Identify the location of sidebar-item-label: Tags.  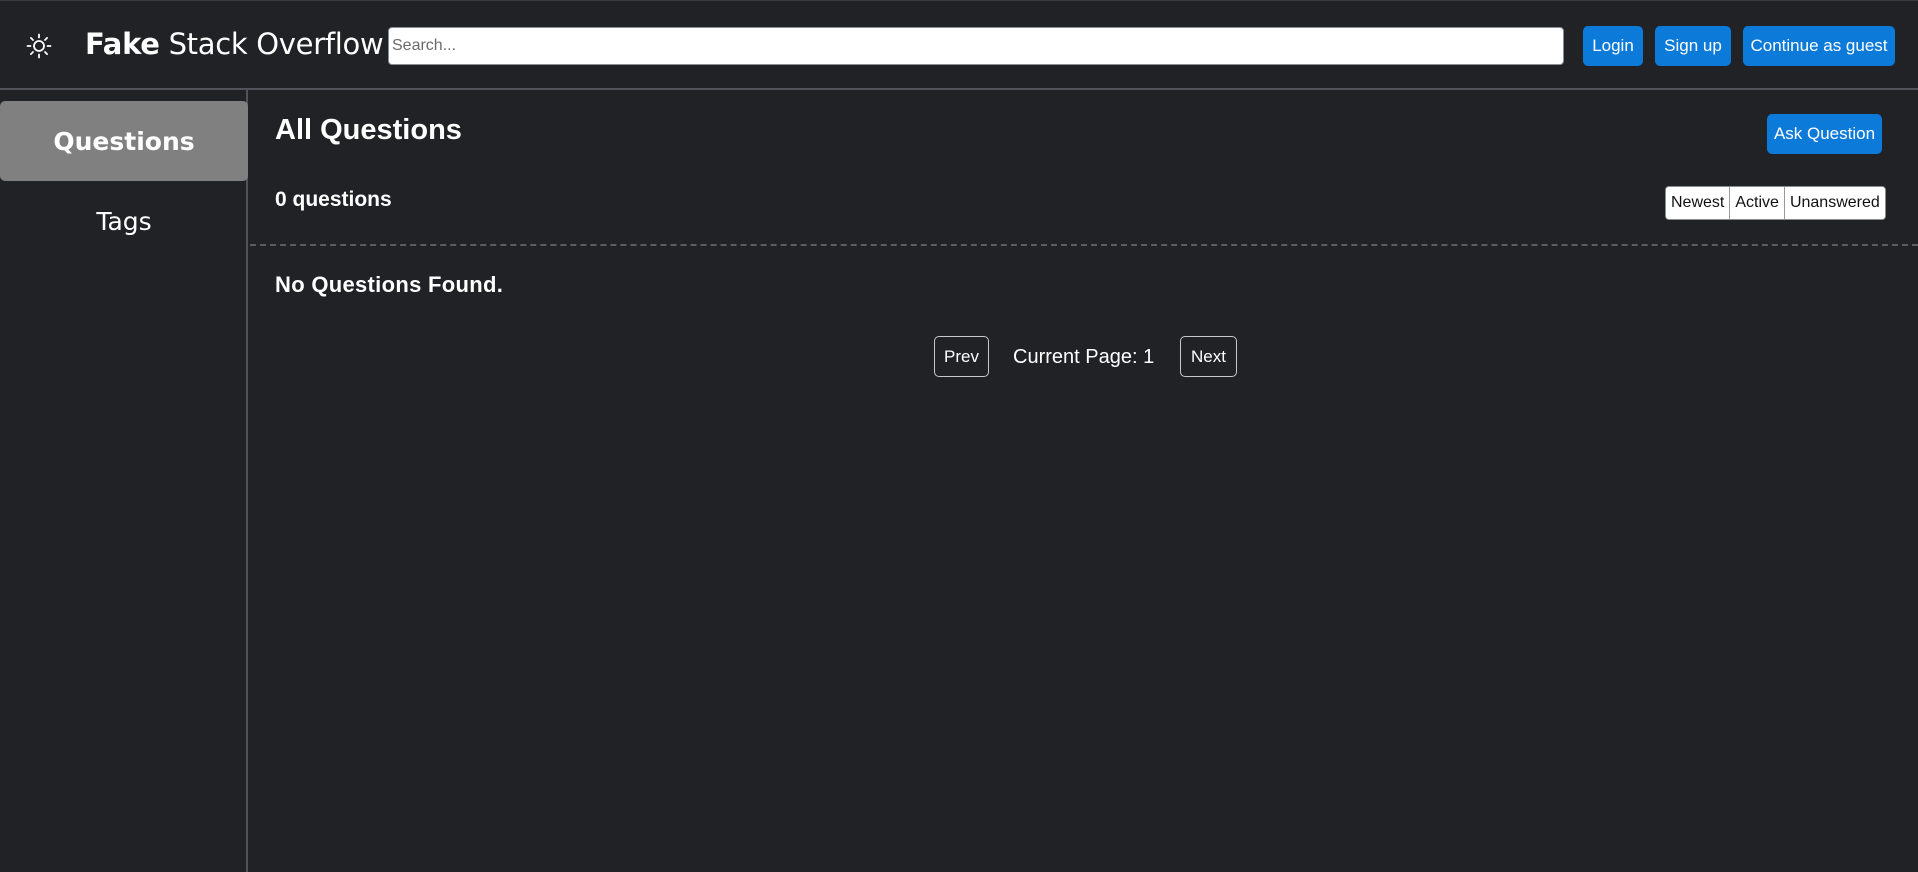
(124, 221).